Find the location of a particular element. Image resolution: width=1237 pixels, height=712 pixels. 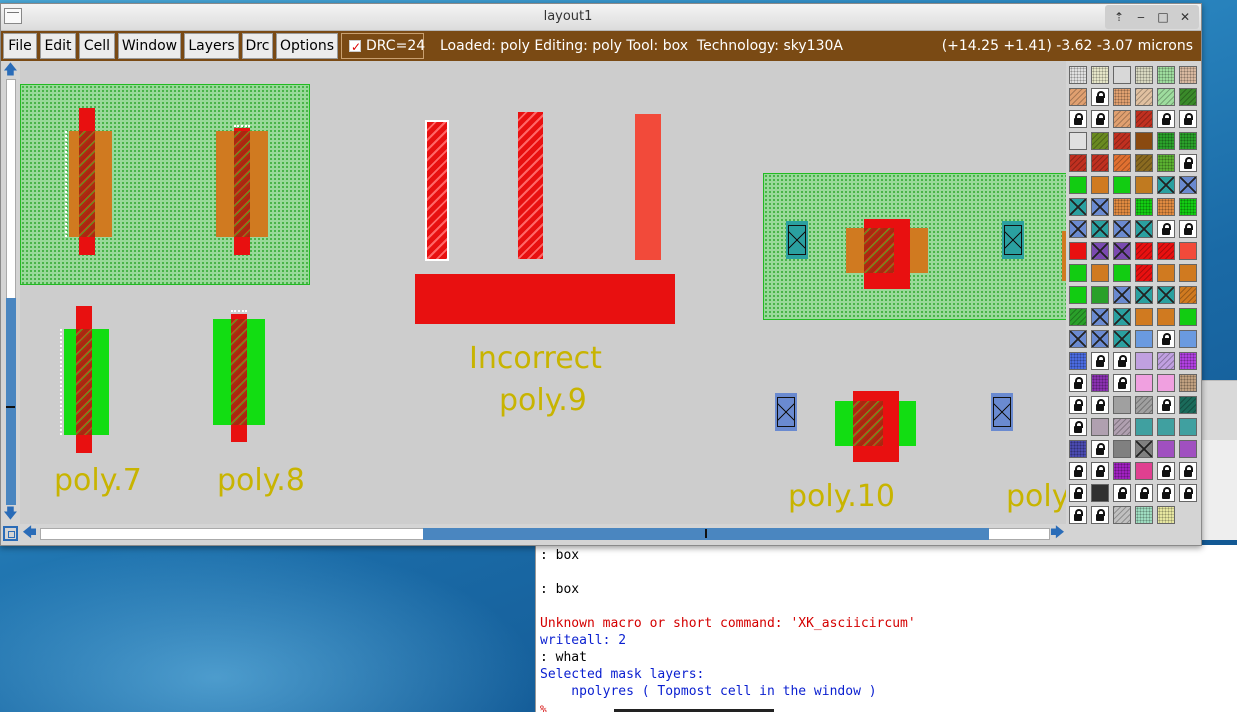

menu-drc: Drc is located at coordinates (257, 46).